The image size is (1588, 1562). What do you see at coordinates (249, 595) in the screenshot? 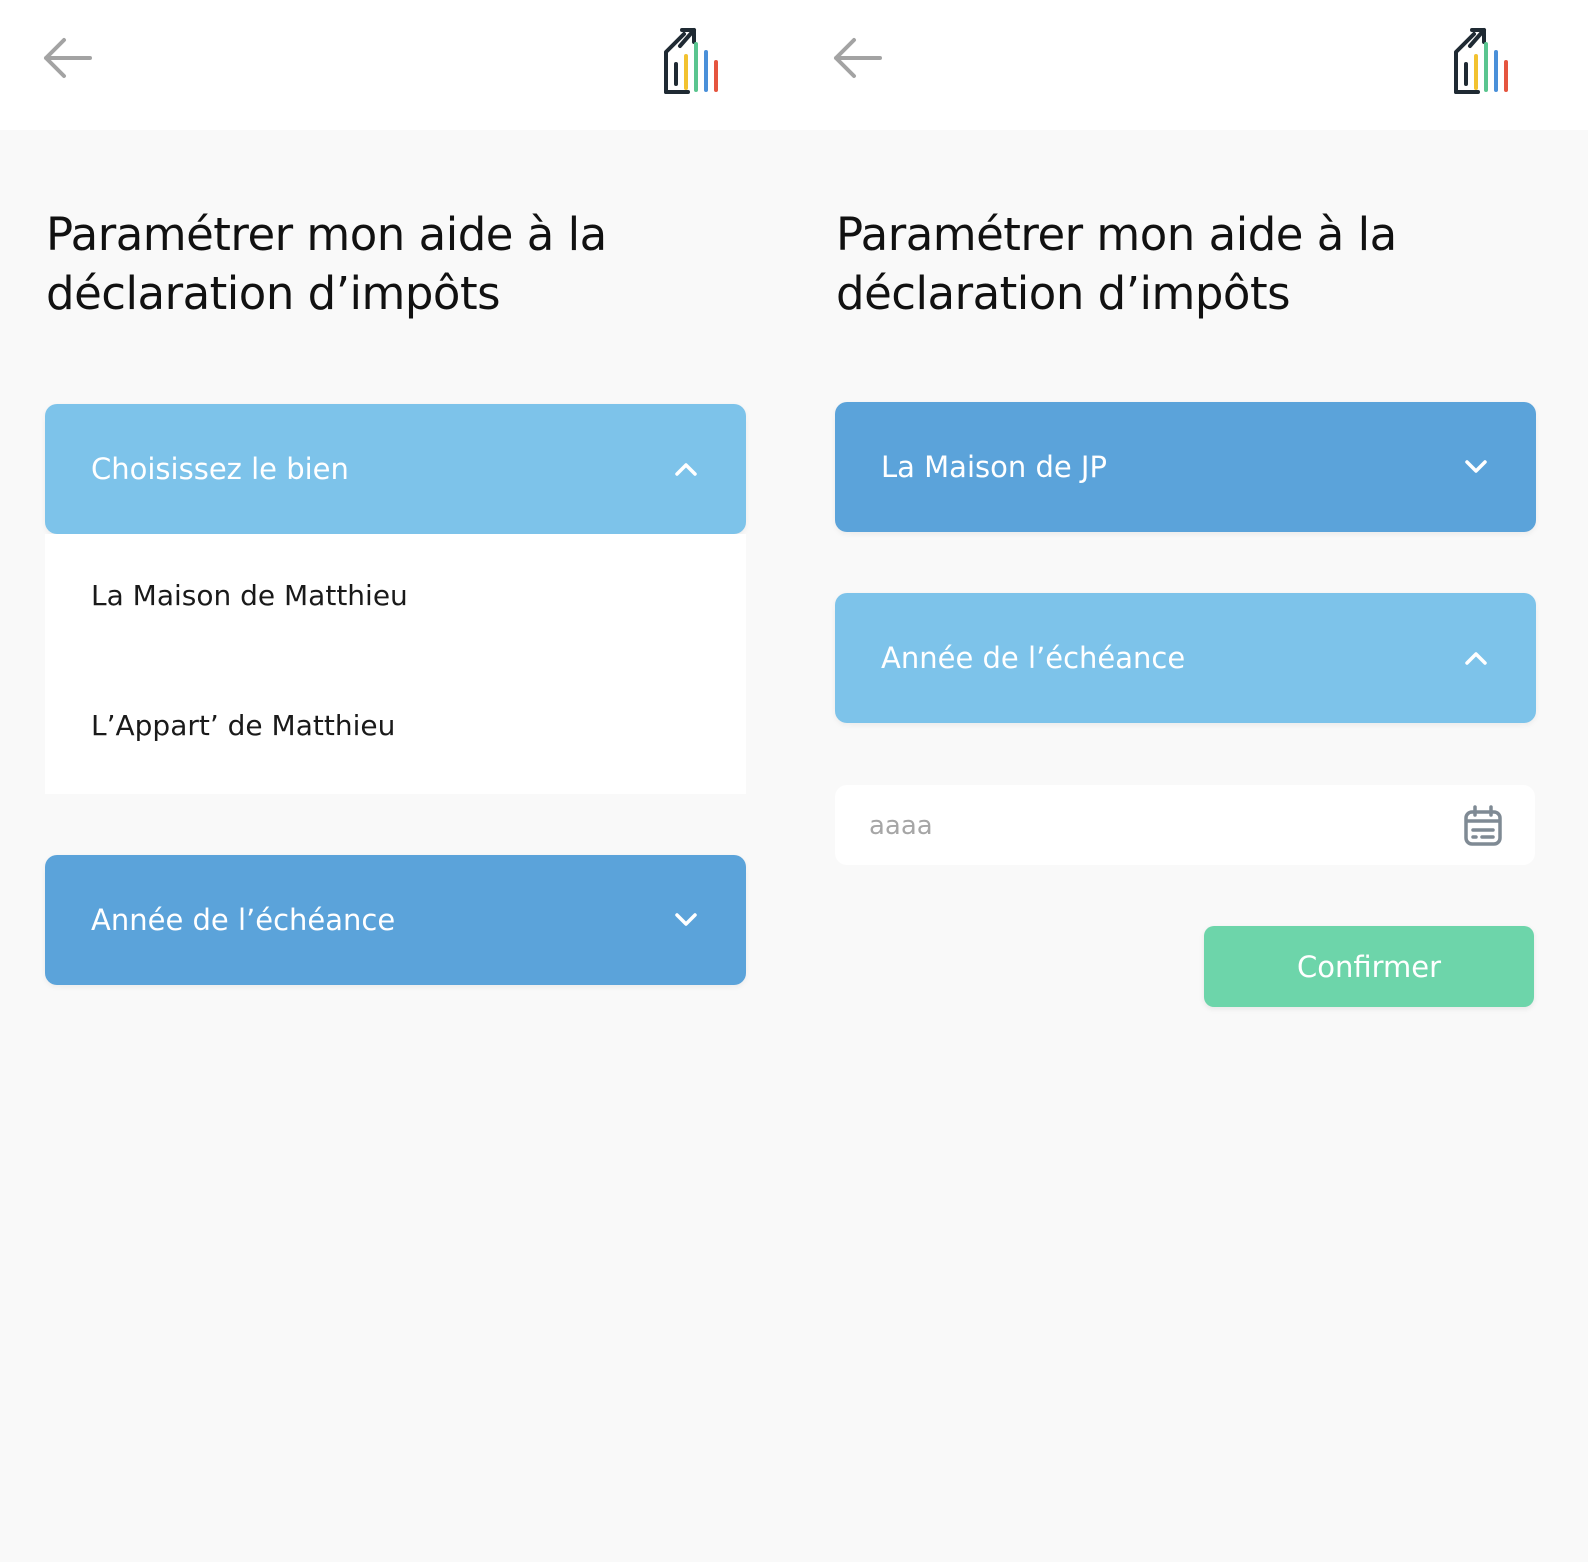
I see `property-option: La Maison de Matthieu` at bounding box center [249, 595].